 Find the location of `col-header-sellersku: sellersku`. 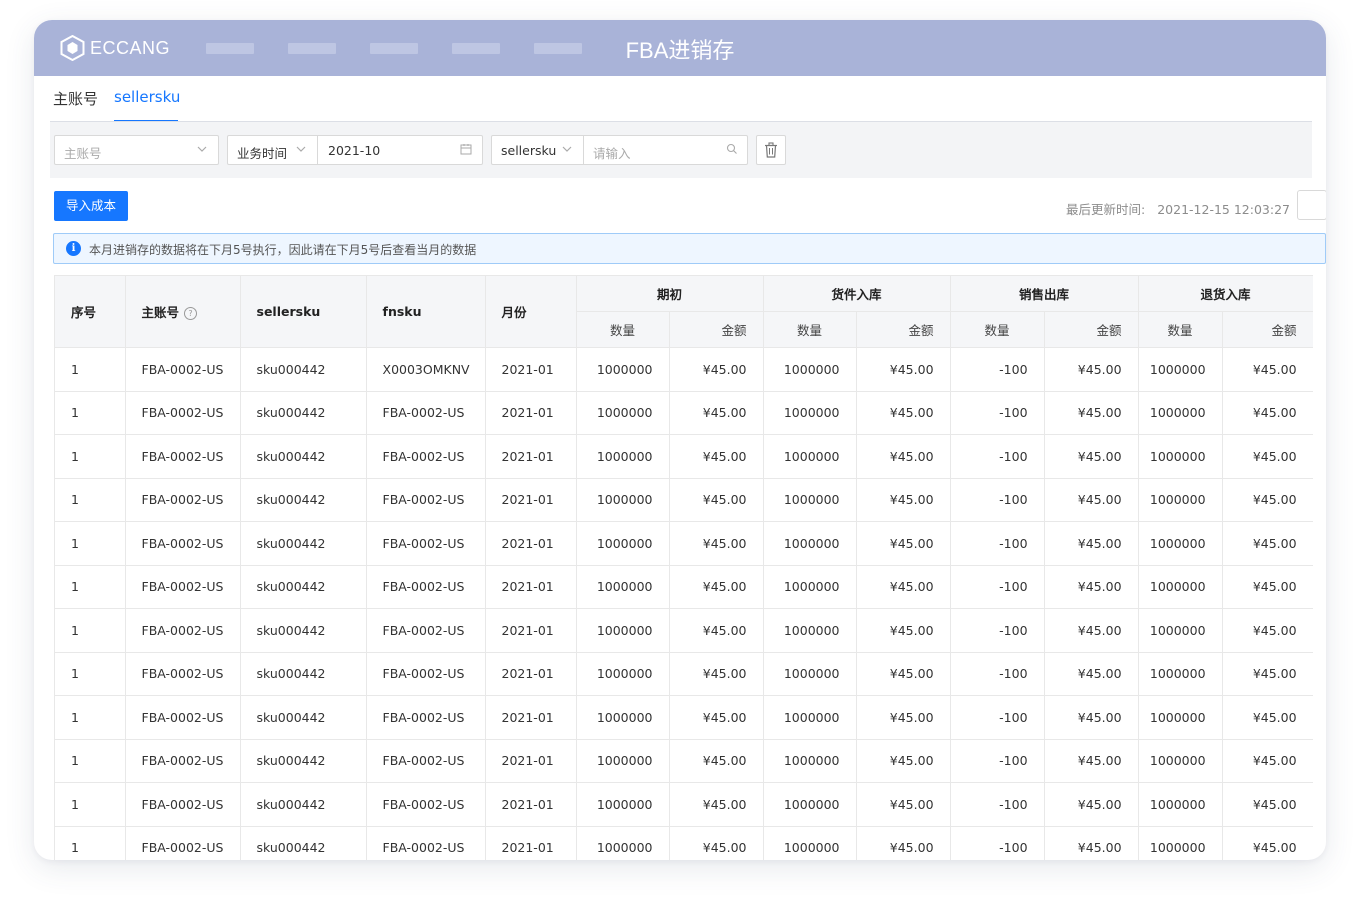

col-header-sellersku: sellersku is located at coordinates (303, 312).